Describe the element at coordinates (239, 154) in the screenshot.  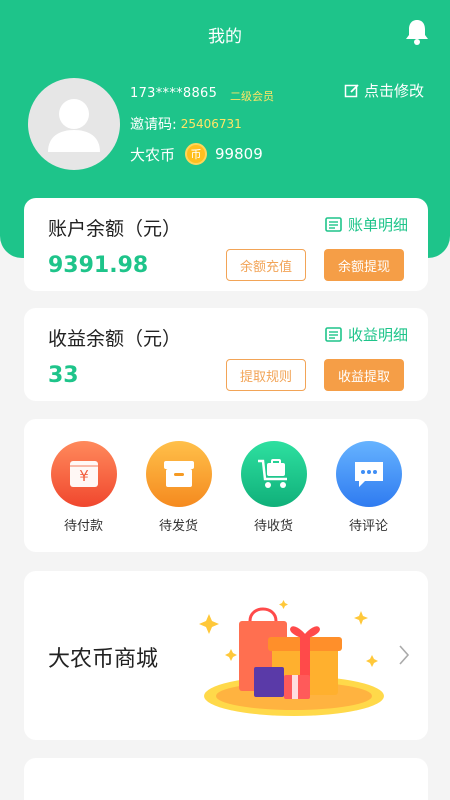
I see `coin-value: 99809` at that location.